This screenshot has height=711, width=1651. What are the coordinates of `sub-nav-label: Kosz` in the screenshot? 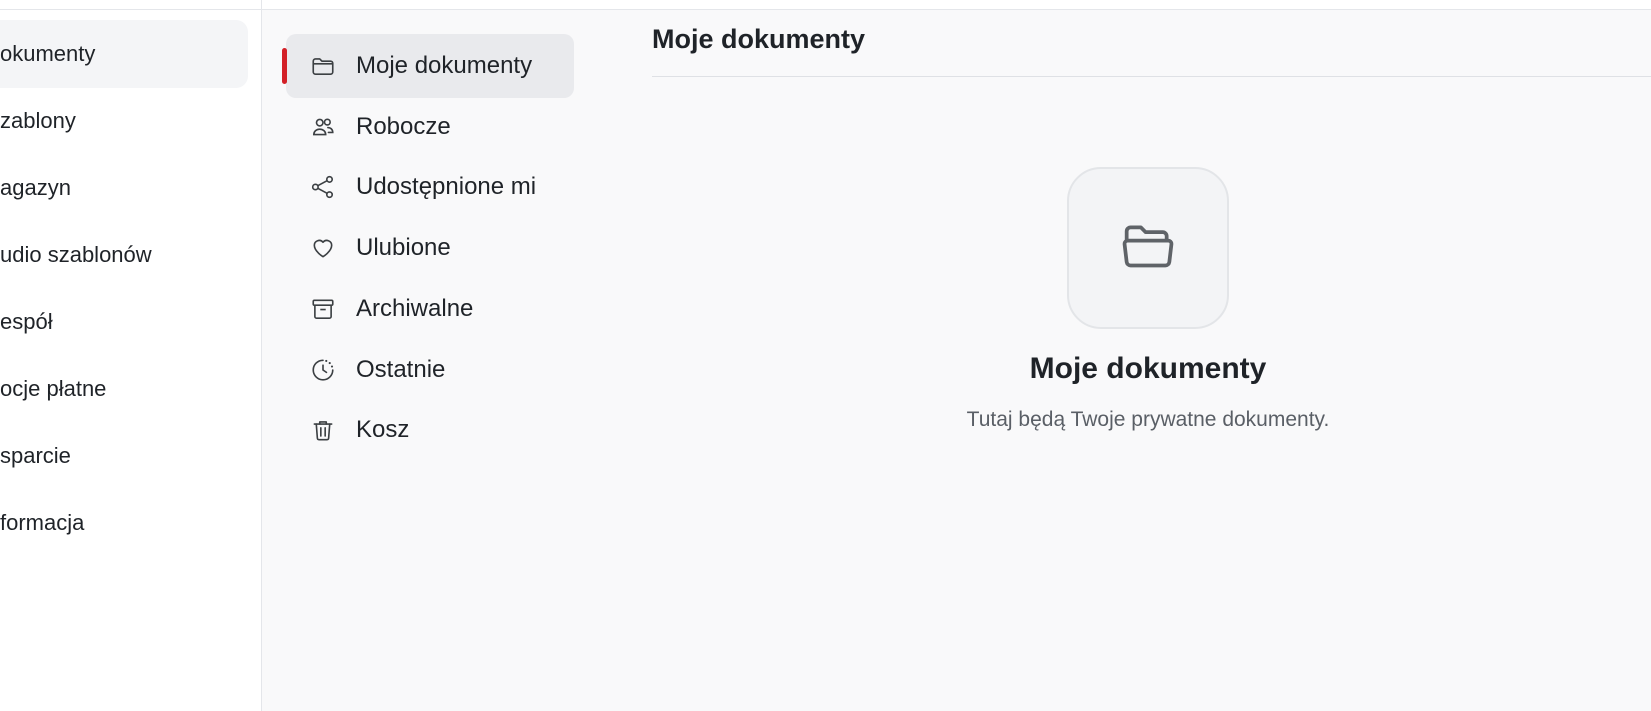 It's located at (383, 429).